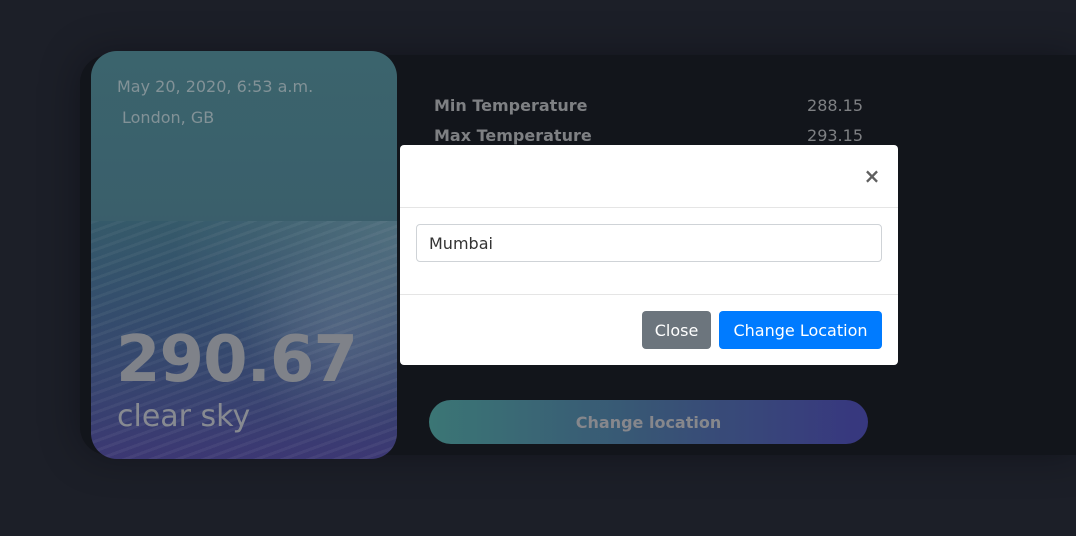 The height and width of the screenshot is (536, 1076). I want to click on close-icon: ×, so click(872, 176).